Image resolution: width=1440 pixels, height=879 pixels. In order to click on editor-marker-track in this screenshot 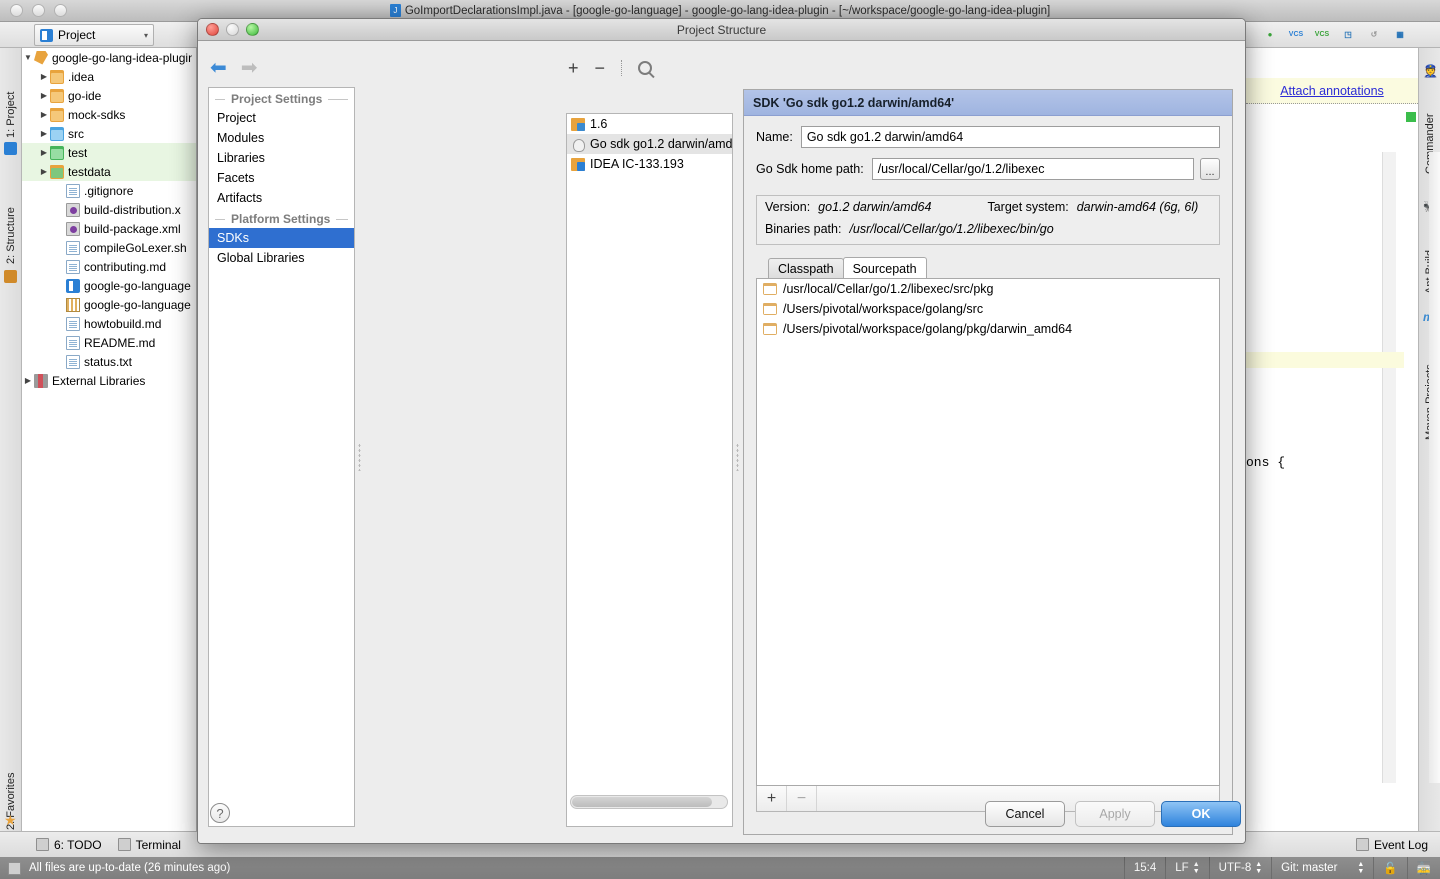, I will do `click(1389, 467)`.